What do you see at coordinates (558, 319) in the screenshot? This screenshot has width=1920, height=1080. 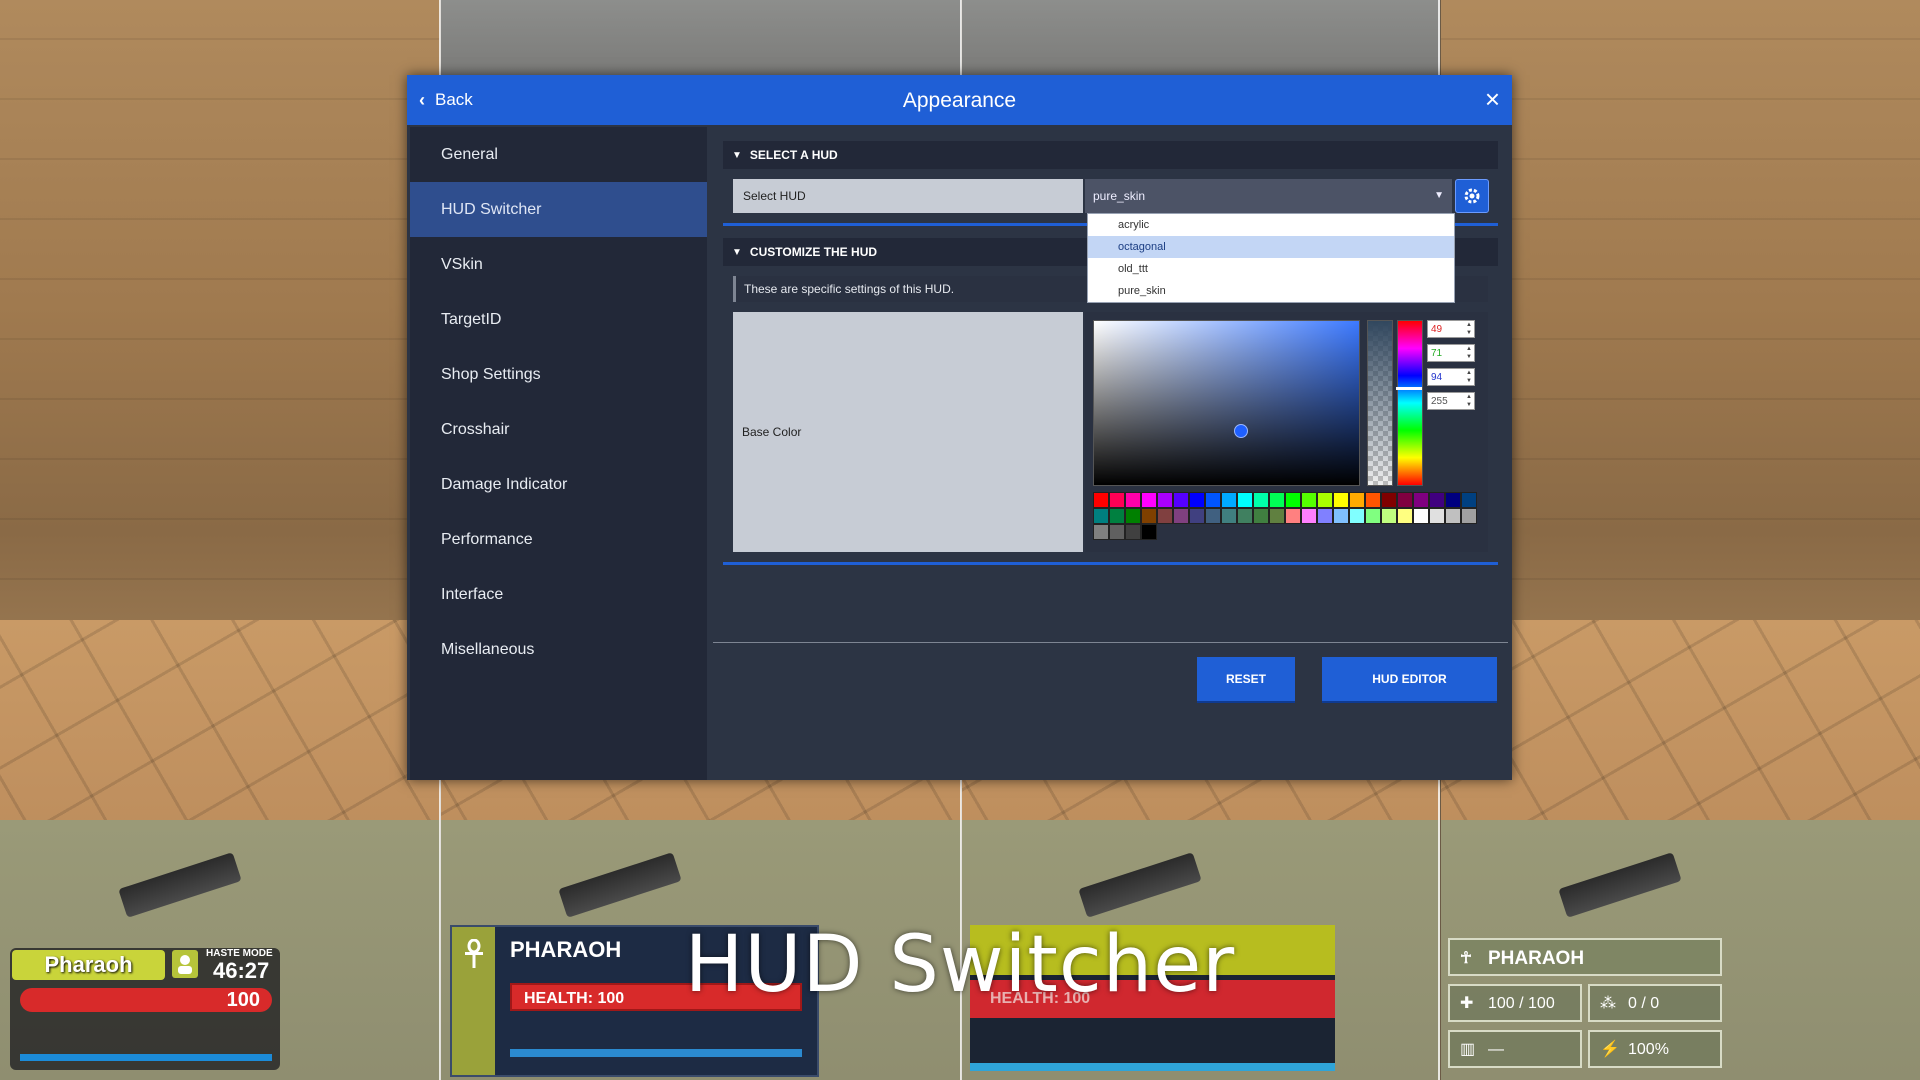 I see `sidebar-item-targetid: TargetID` at bounding box center [558, 319].